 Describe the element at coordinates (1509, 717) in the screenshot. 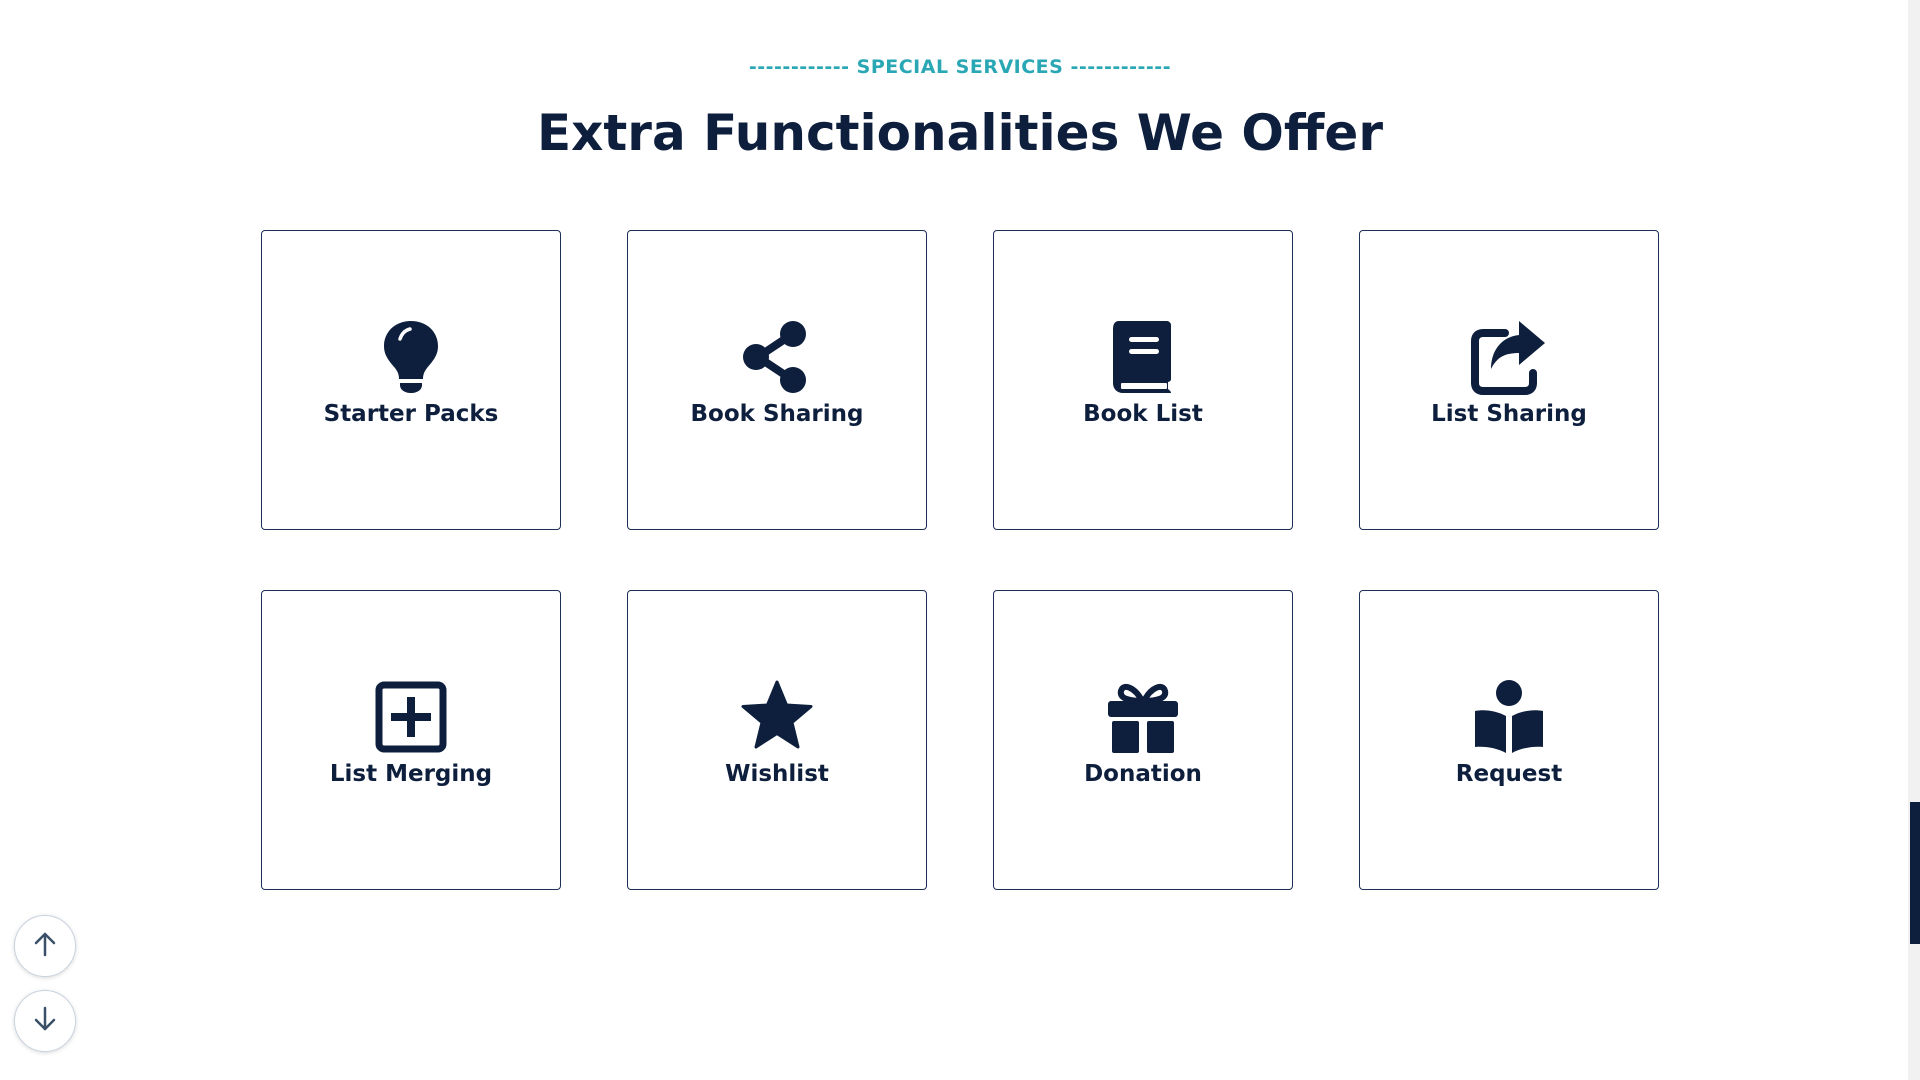

I see `book-reader-icon` at that location.